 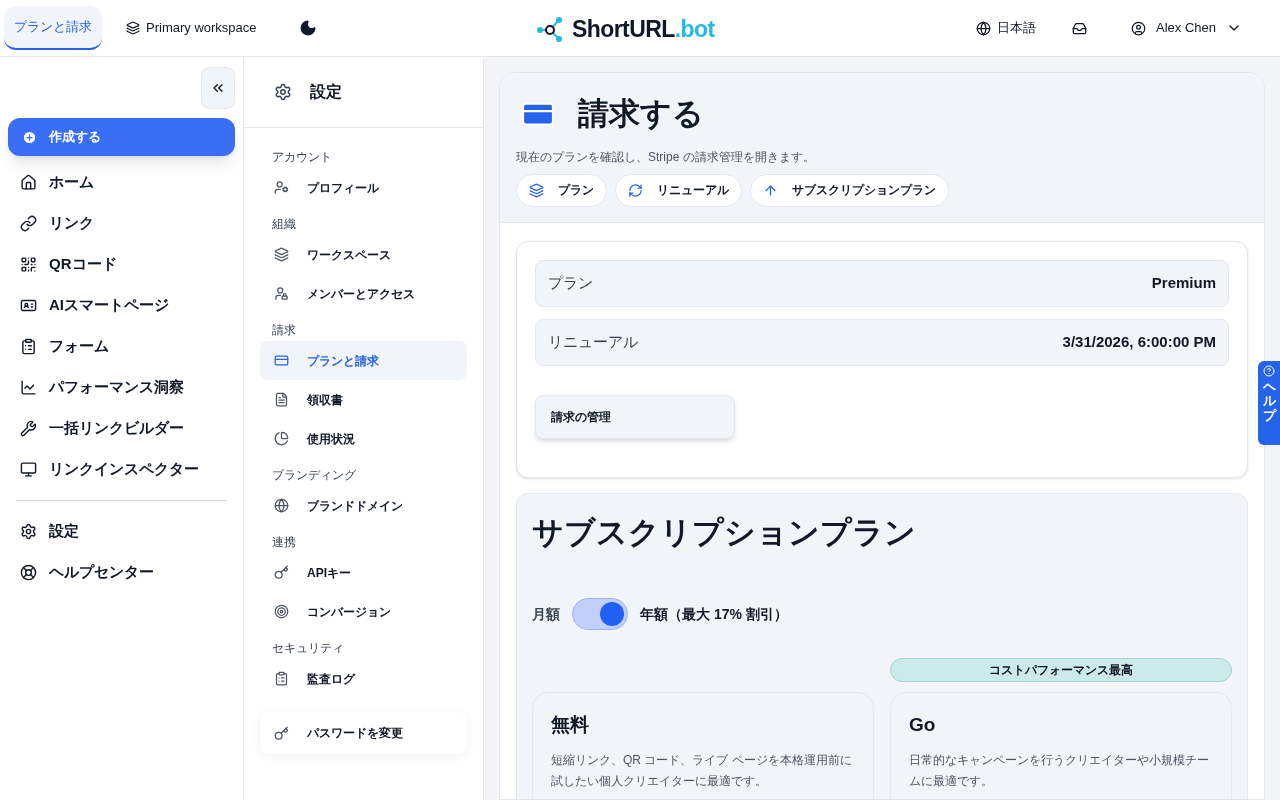 I want to click on settings-title: 設定, so click(x=326, y=92).